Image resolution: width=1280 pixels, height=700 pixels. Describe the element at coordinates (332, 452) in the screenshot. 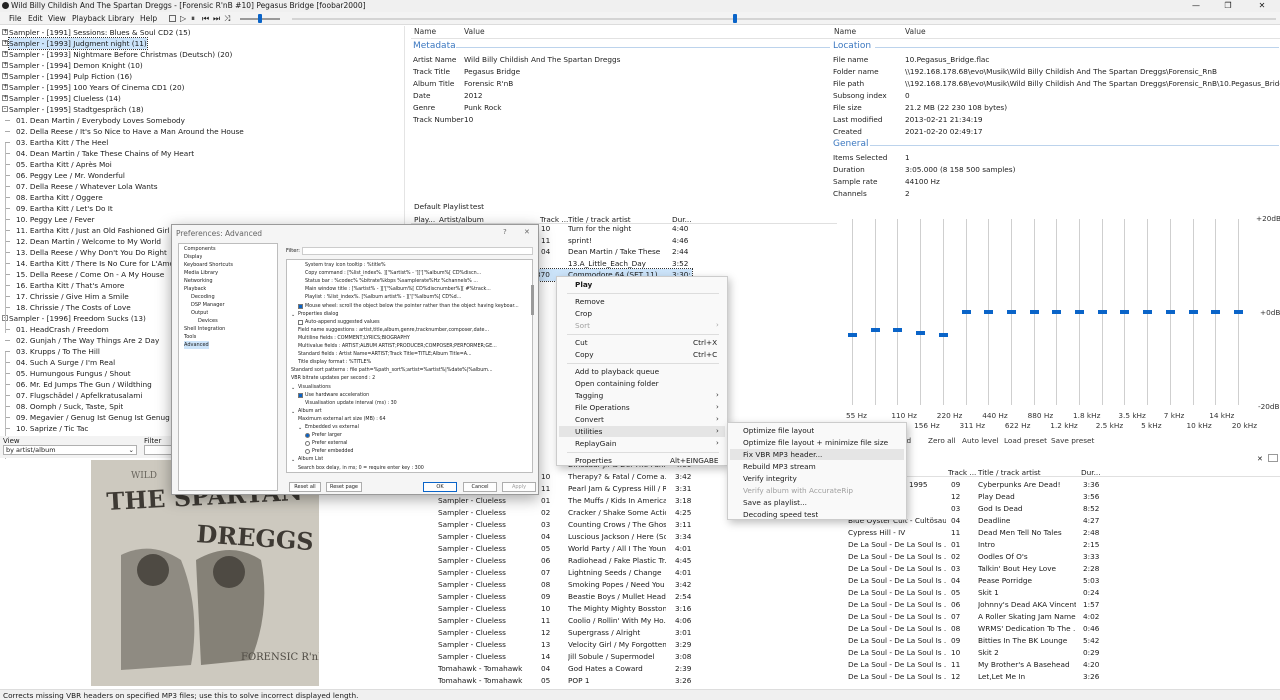

I see `advanced-setting: Prefer embedded` at that location.